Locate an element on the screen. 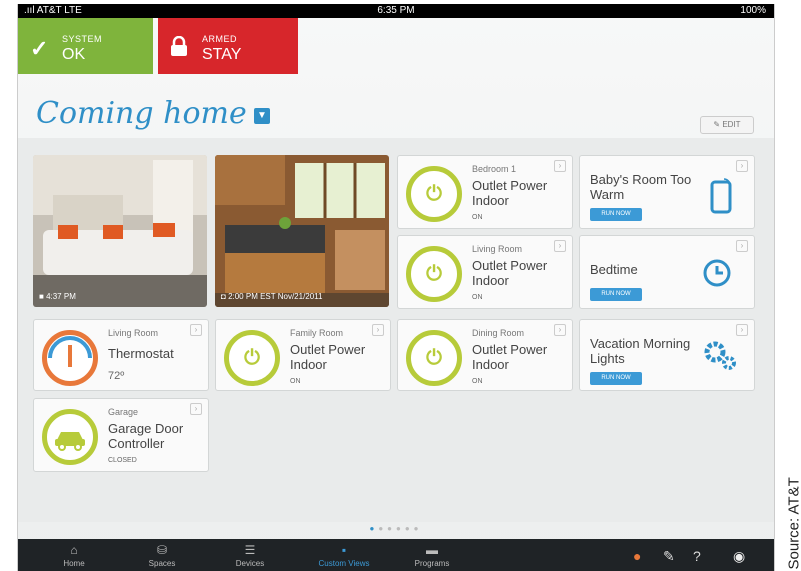  tab-custom-views: ▪ Custom Views is located at coordinates (344, 555).